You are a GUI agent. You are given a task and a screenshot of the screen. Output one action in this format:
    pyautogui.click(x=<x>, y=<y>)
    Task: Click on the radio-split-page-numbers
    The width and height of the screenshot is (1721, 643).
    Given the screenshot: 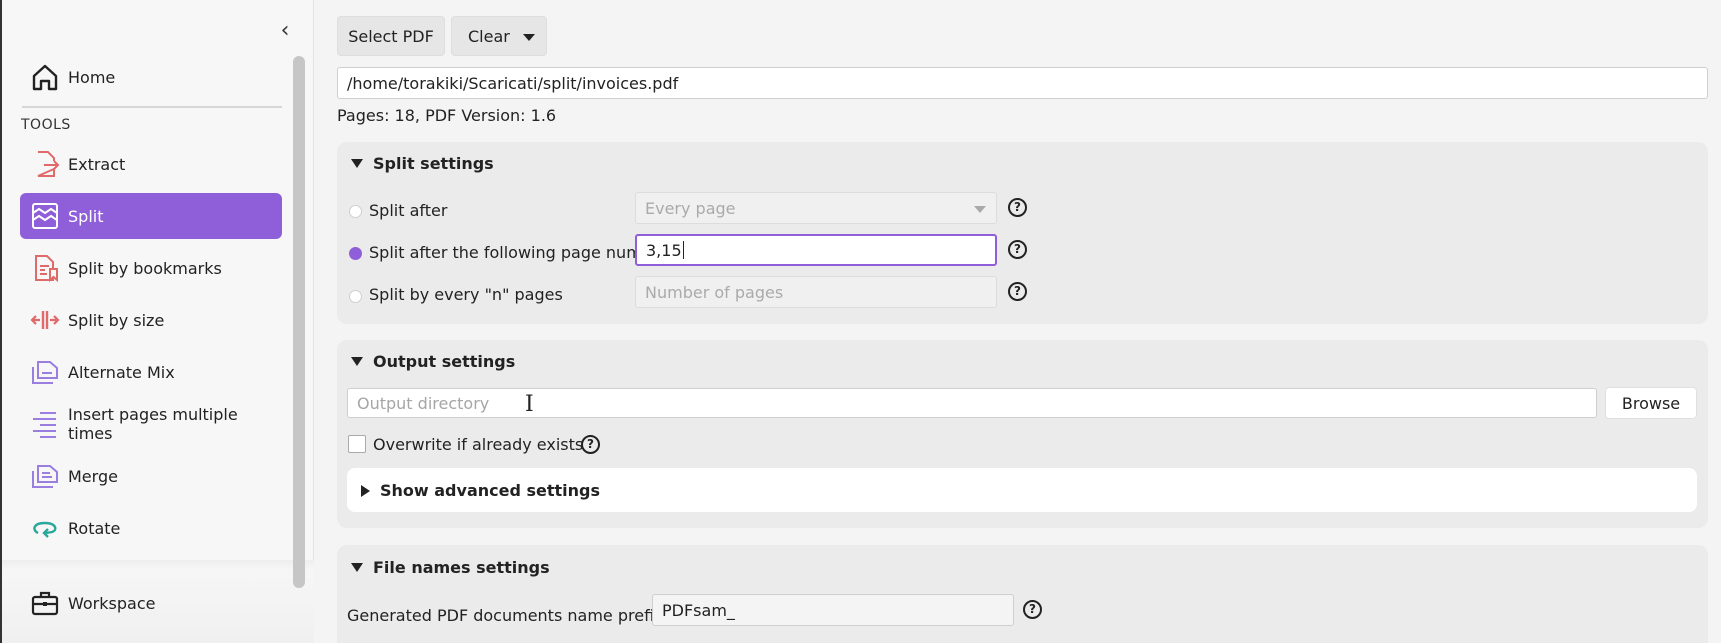 What is the action you would take?
    pyautogui.click(x=355, y=253)
    